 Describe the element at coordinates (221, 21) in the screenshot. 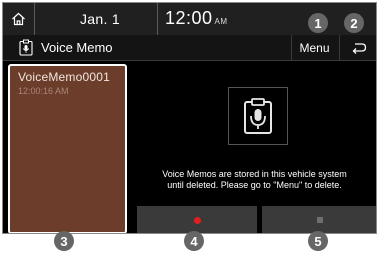

I see `status-ampm: AM` at that location.